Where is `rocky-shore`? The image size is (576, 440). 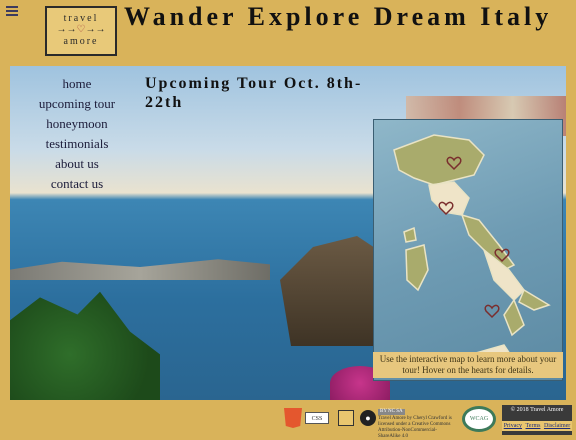
rocky-shore is located at coordinates (140, 269).